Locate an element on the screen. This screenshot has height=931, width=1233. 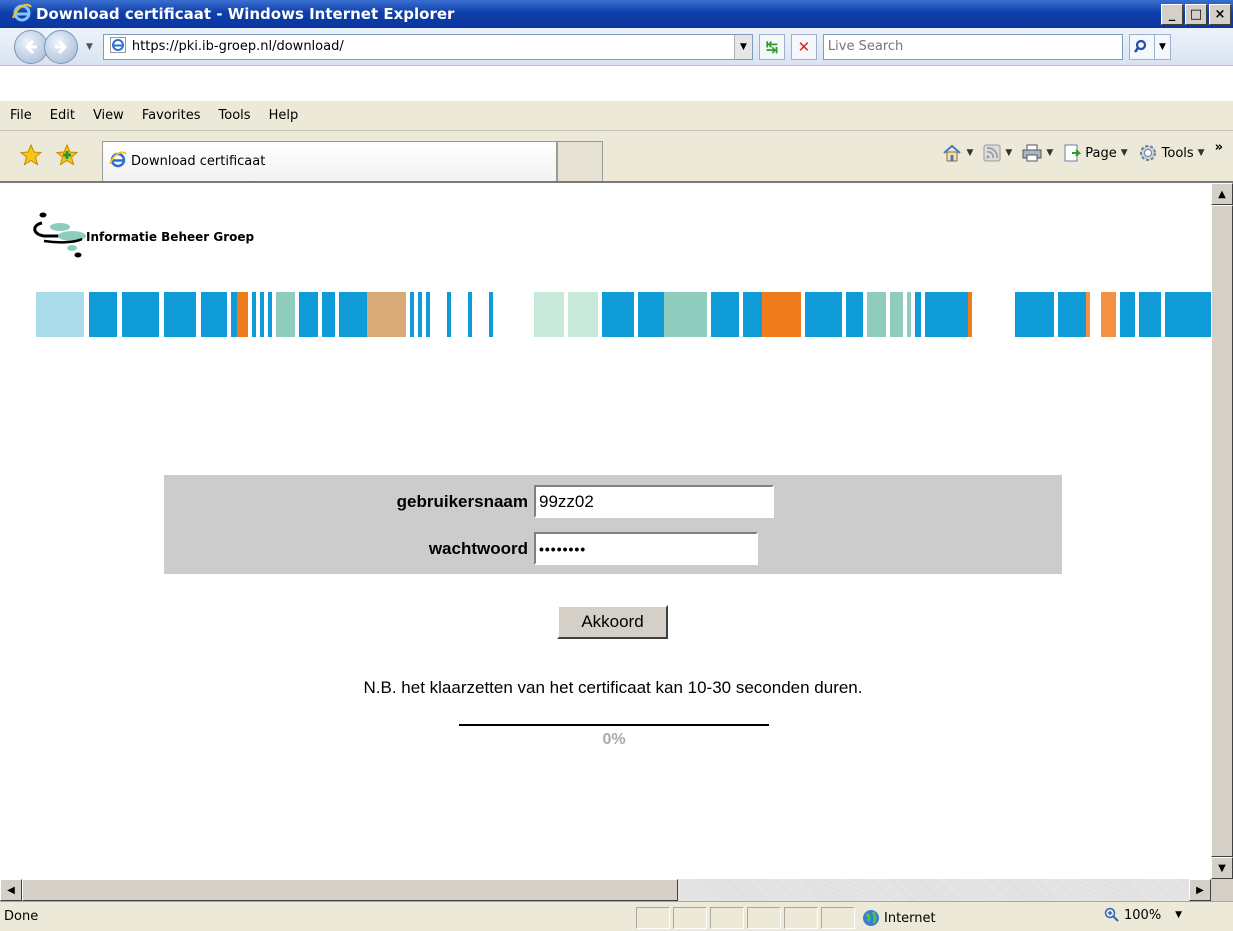
ibg-logo-icon is located at coordinates (59, 235).